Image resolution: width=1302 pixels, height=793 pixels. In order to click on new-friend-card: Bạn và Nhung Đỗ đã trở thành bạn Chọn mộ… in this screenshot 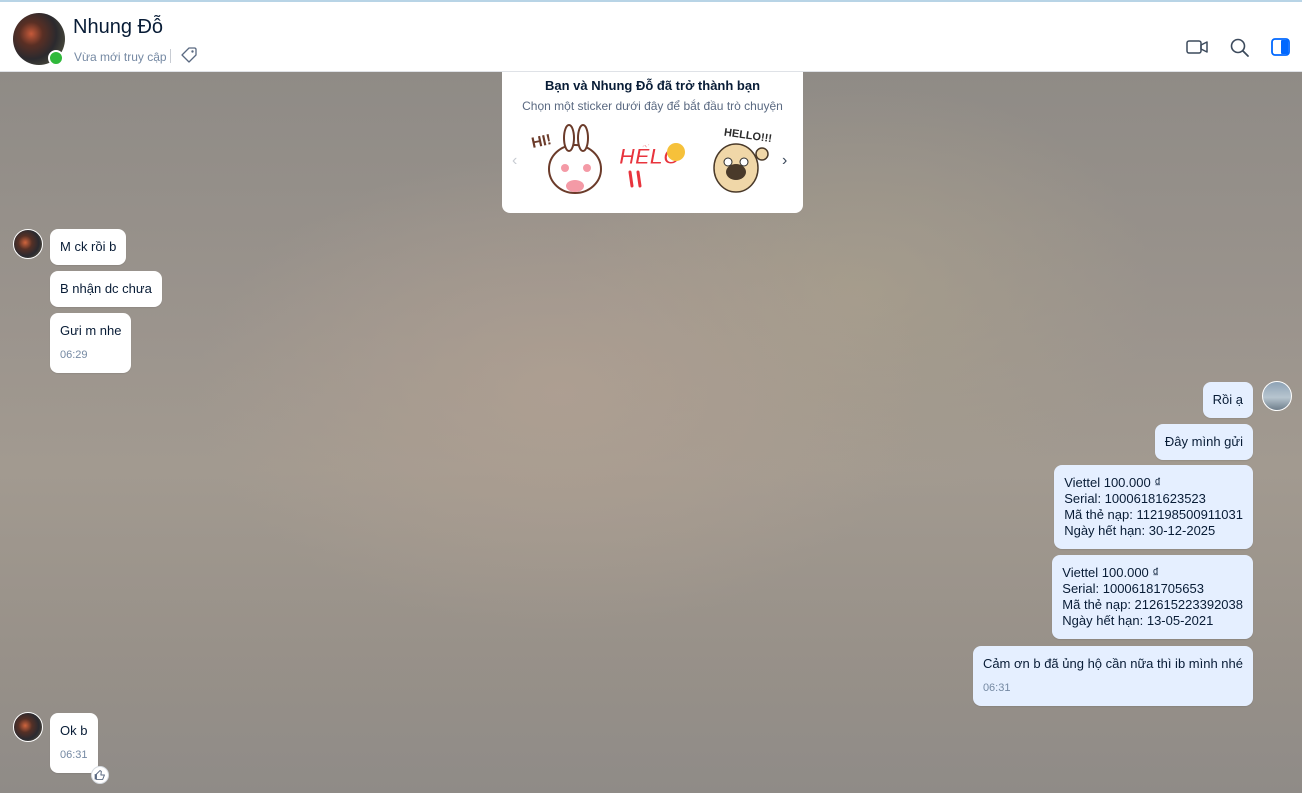, I will do `click(652, 142)`.